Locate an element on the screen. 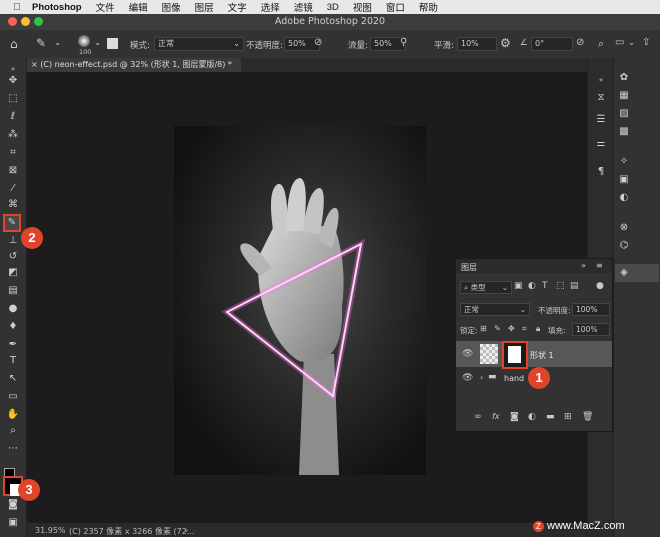 The width and height of the screenshot is (660, 537). blur-tool-icon: ● is located at coordinates (13, 309).